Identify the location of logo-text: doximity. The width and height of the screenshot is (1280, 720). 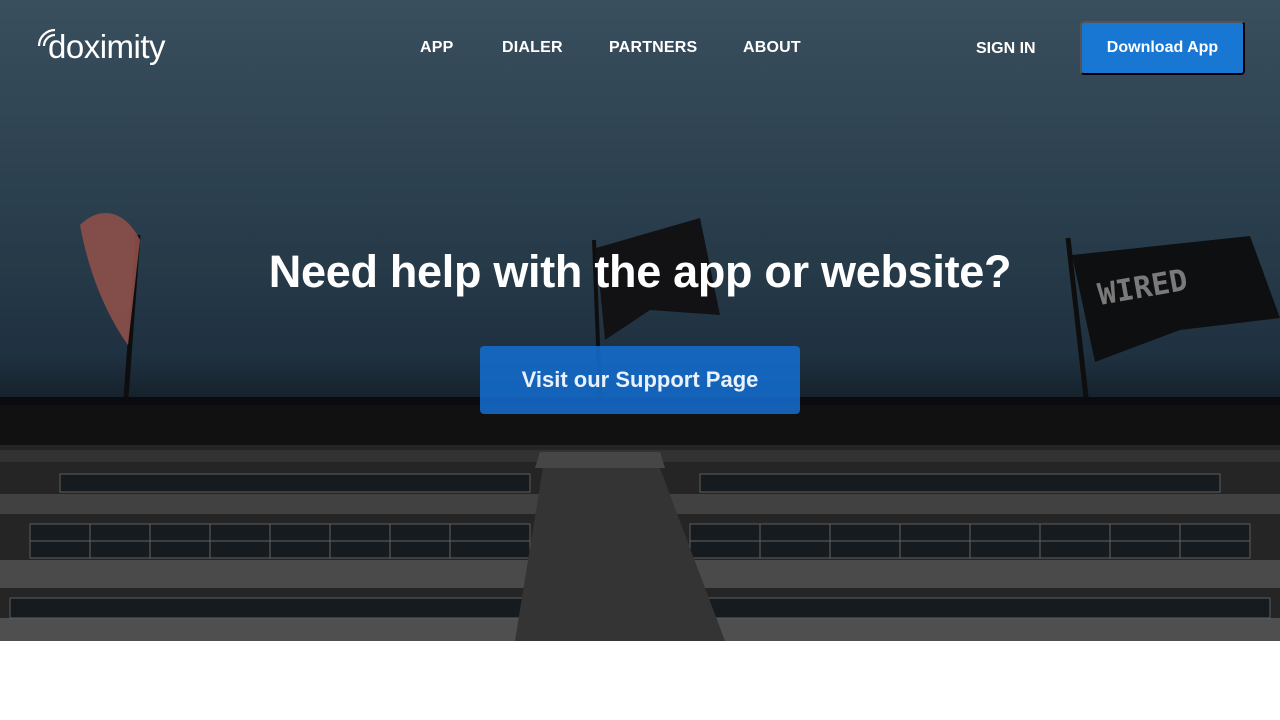
(107, 46).